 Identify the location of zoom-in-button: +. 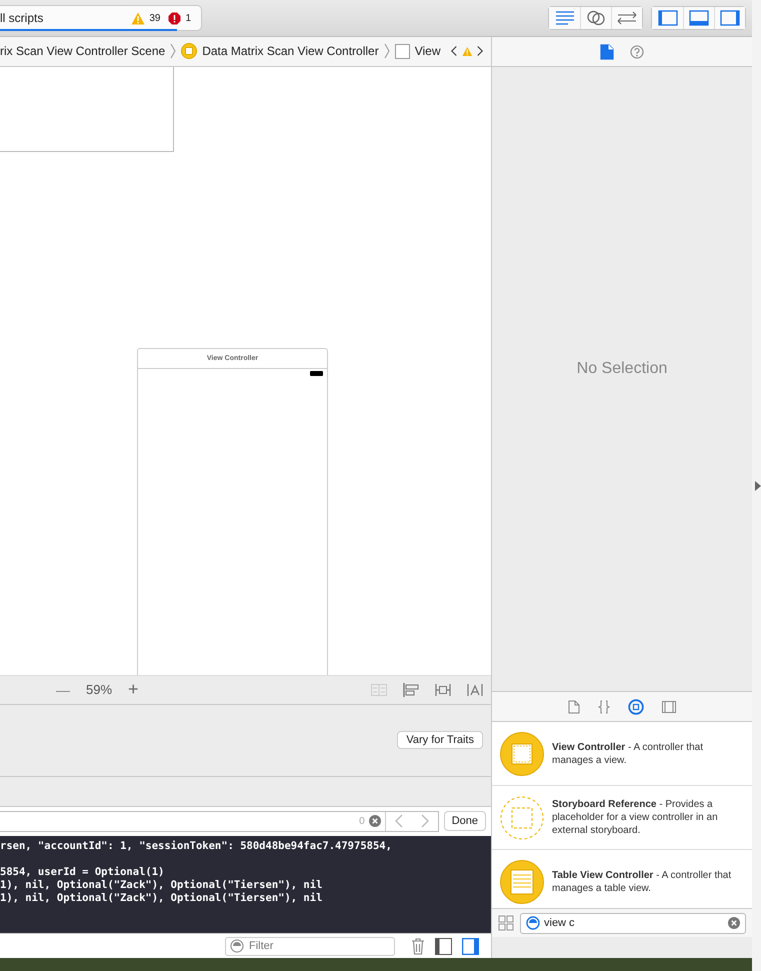
(133, 689).